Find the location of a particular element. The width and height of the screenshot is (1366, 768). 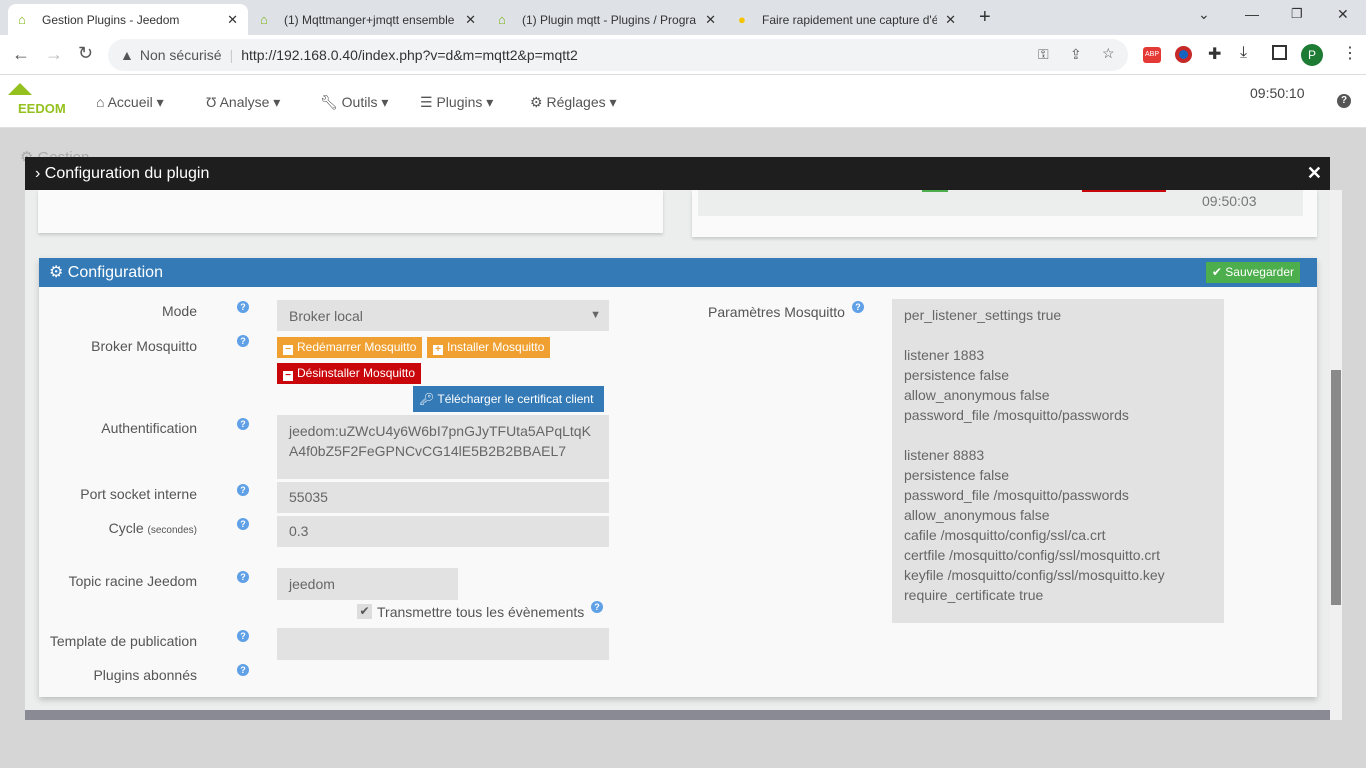

restore-button: ❐ is located at coordinates (1297, 14).